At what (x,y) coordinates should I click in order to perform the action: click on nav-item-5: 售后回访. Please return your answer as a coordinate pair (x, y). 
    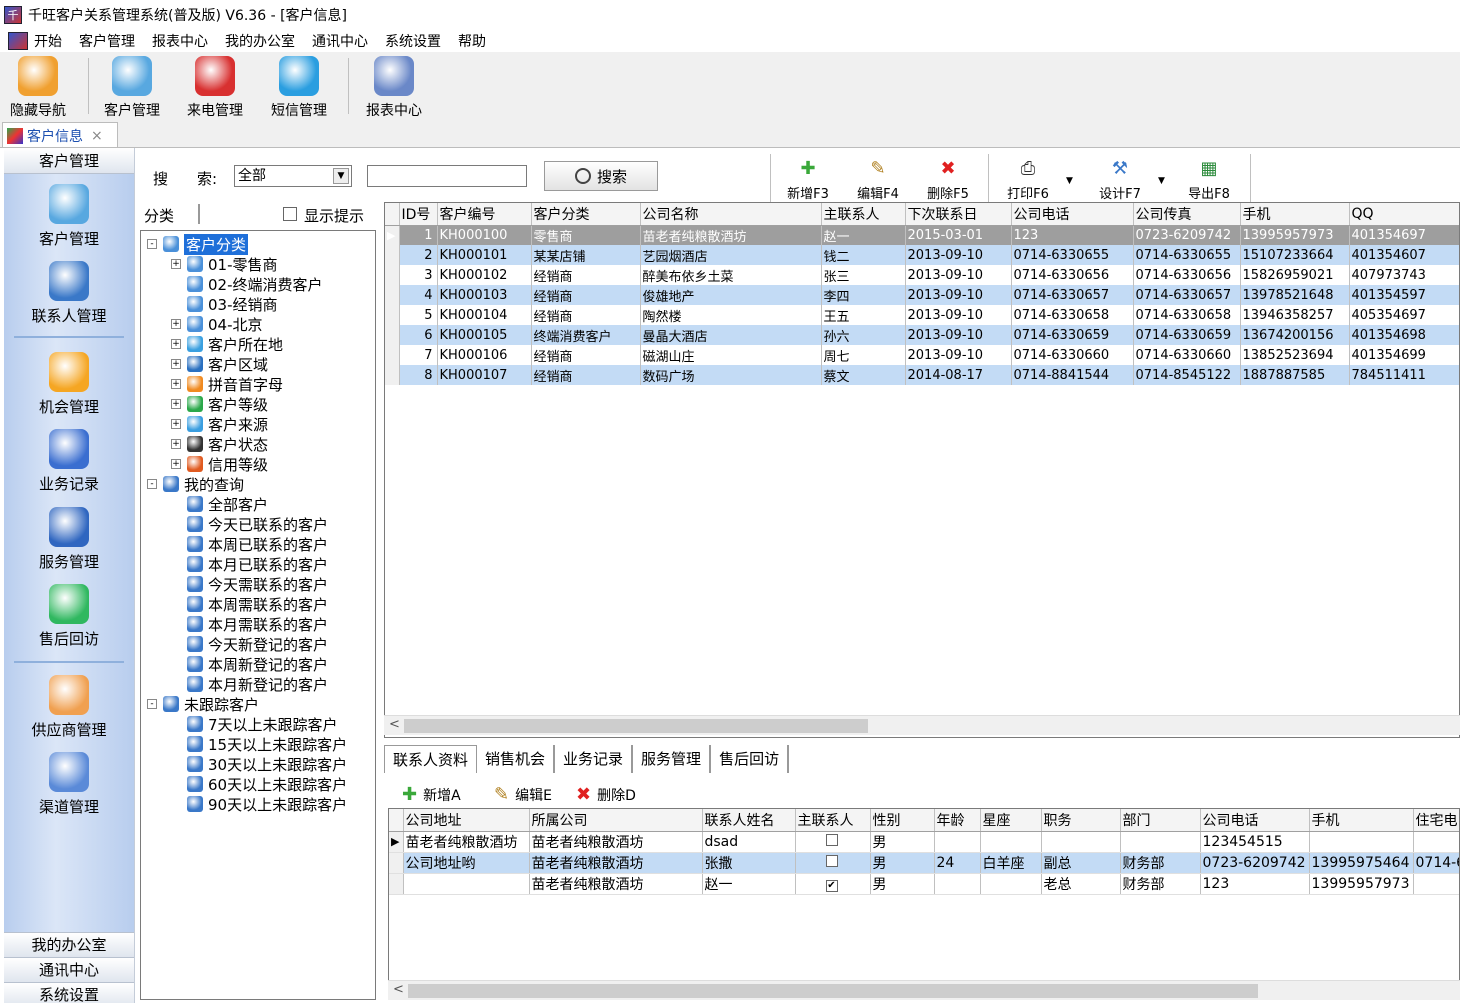
    Looking at the image, I should click on (69, 616).